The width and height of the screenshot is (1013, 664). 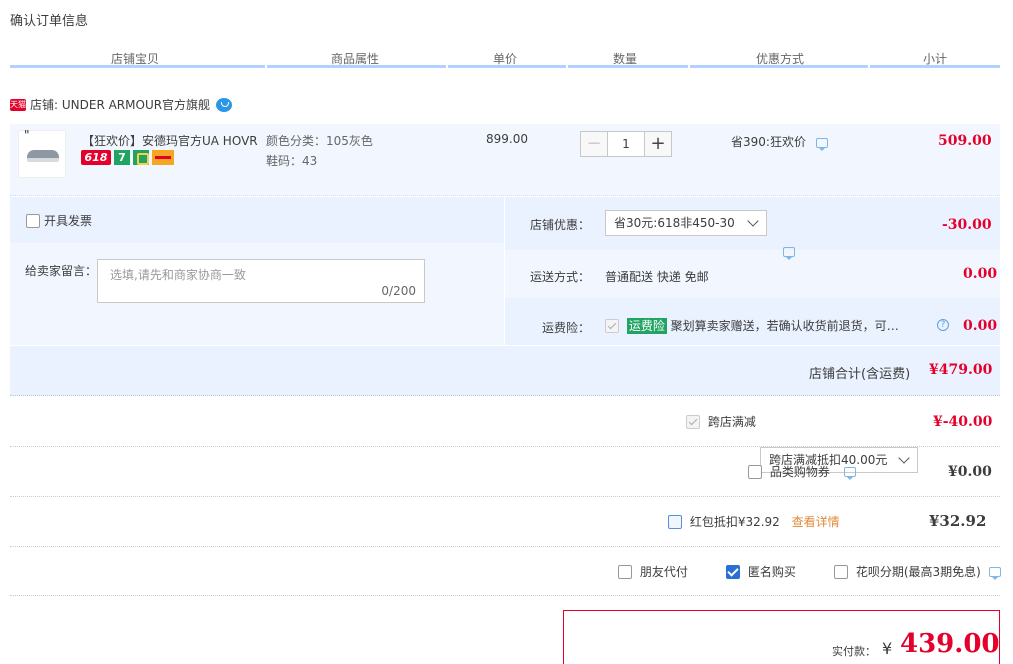 I want to click on friend-pay-label: 朋友代付, so click(x=663, y=572).